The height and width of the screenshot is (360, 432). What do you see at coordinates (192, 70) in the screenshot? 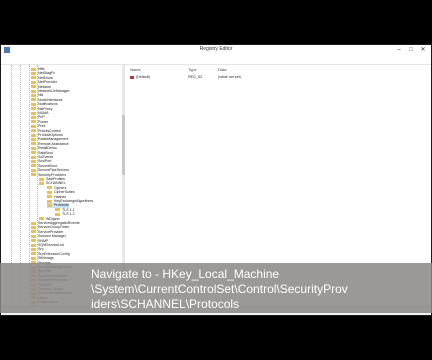
I see `column-header-type: Type` at bounding box center [192, 70].